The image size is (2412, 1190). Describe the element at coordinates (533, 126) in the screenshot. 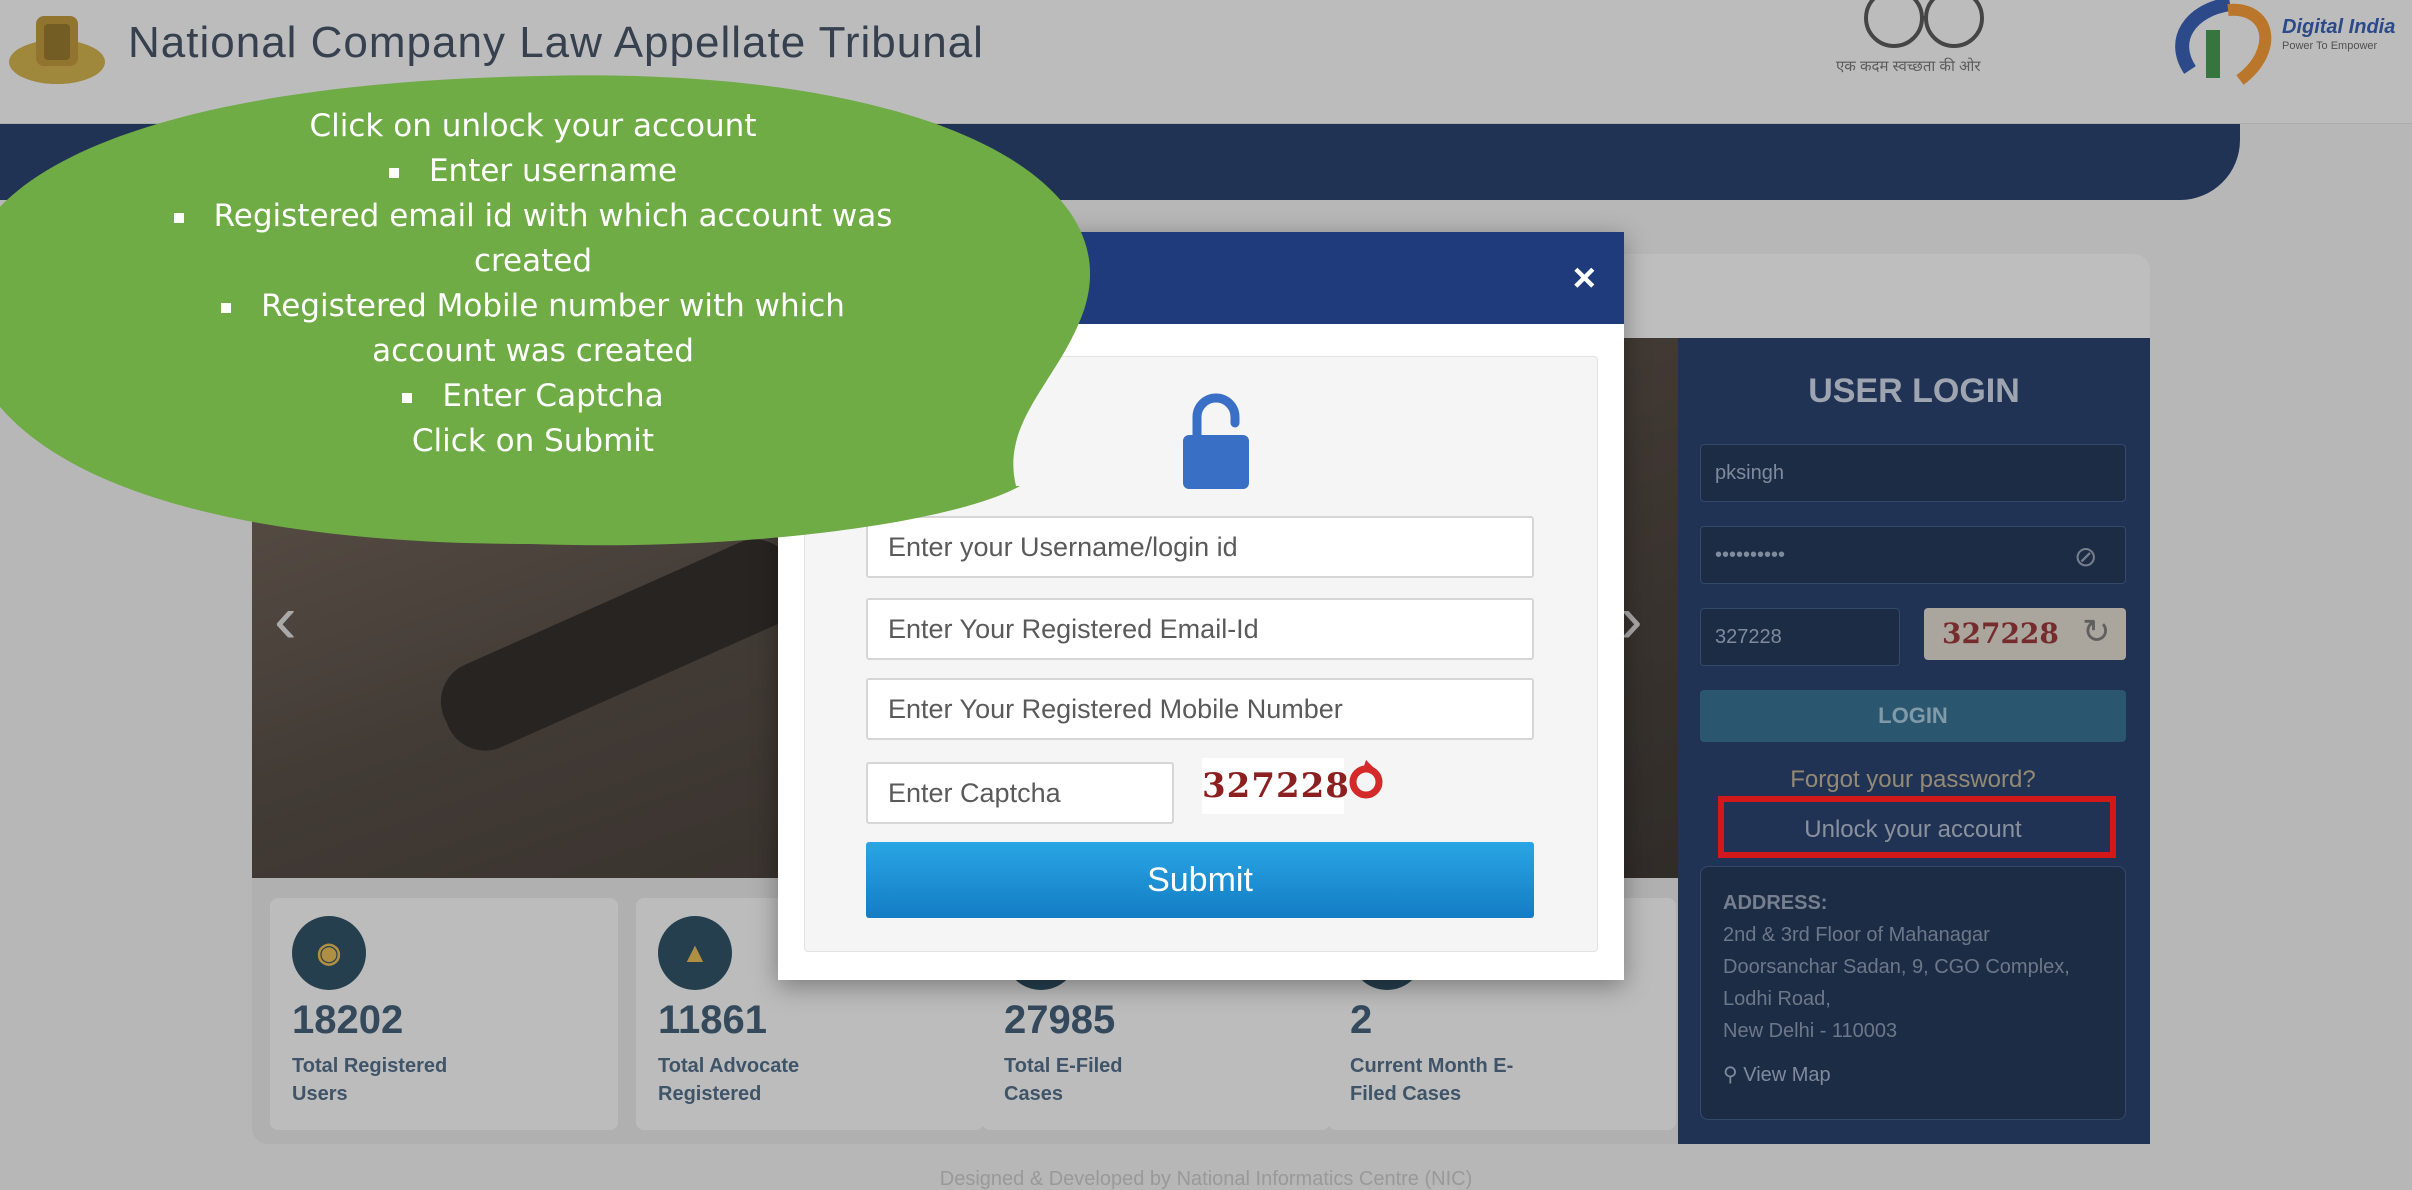

I see `callout-line: Click on unlock your account` at that location.